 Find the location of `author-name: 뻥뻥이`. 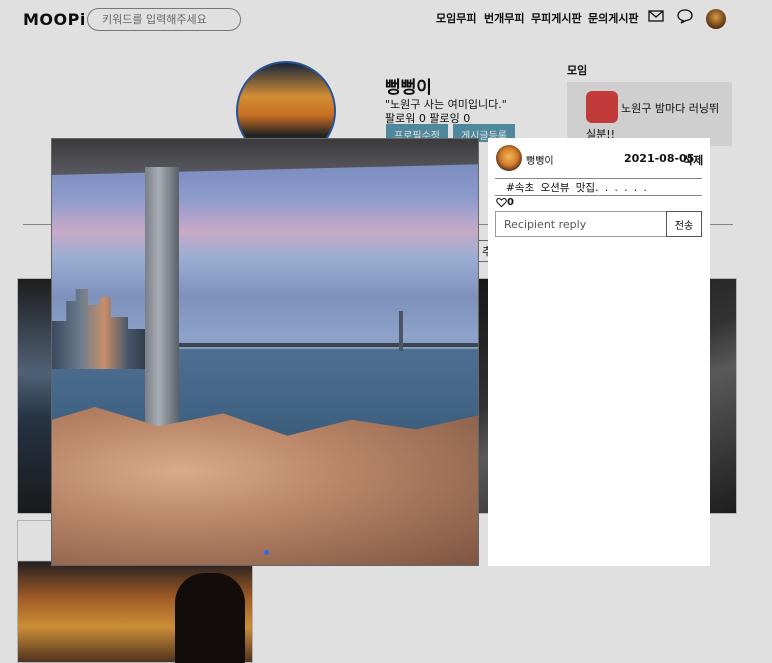

author-name: 뻥뻥이 is located at coordinates (540, 159).